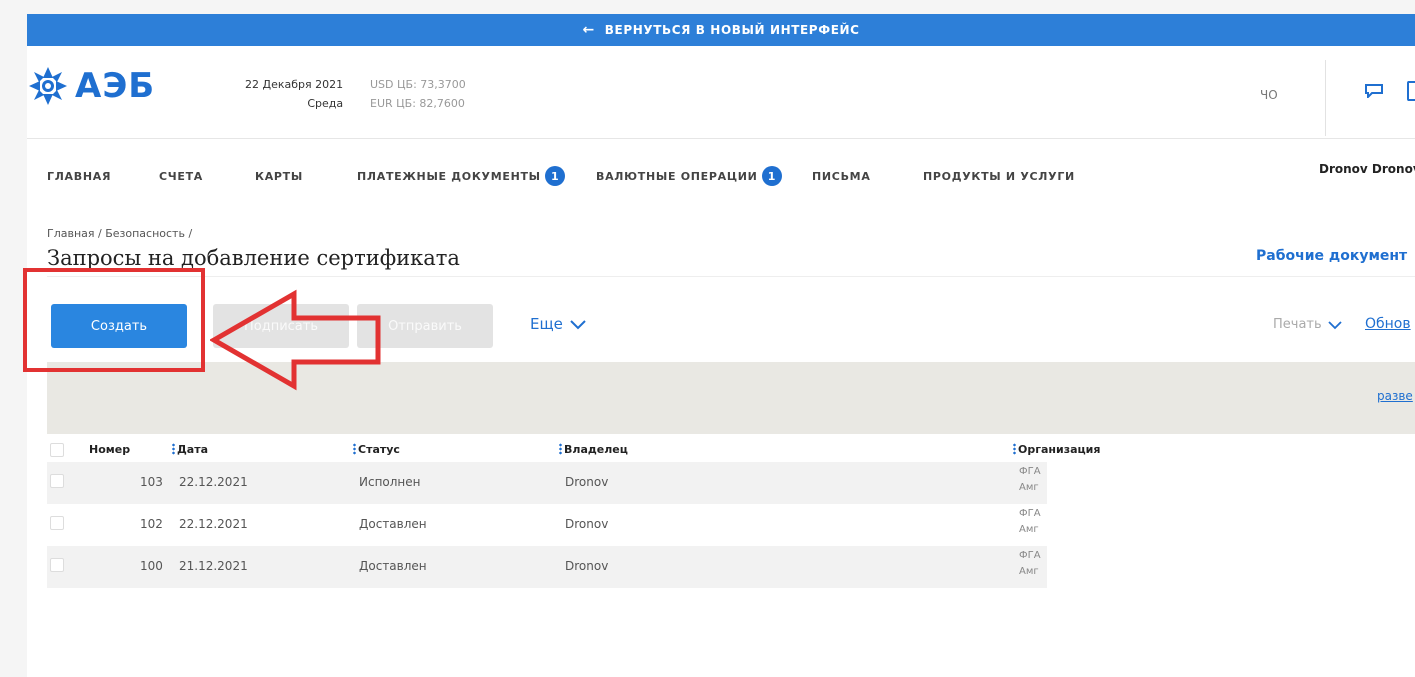 The width and height of the screenshot is (1415, 677). Describe the element at coordinates (1388, 324) in the screenshot. I see `refresh-link: Обнов` at that location.